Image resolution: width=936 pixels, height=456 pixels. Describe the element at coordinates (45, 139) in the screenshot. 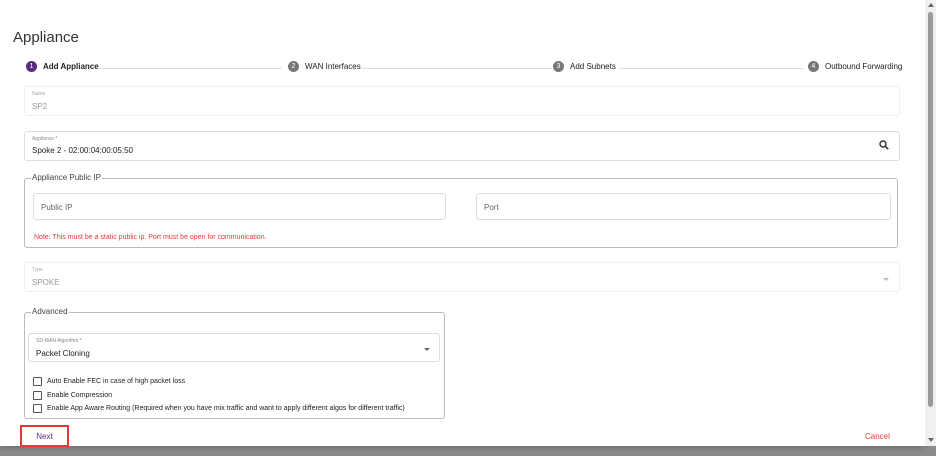

I see `appliance-label: Appliance *` at that location.